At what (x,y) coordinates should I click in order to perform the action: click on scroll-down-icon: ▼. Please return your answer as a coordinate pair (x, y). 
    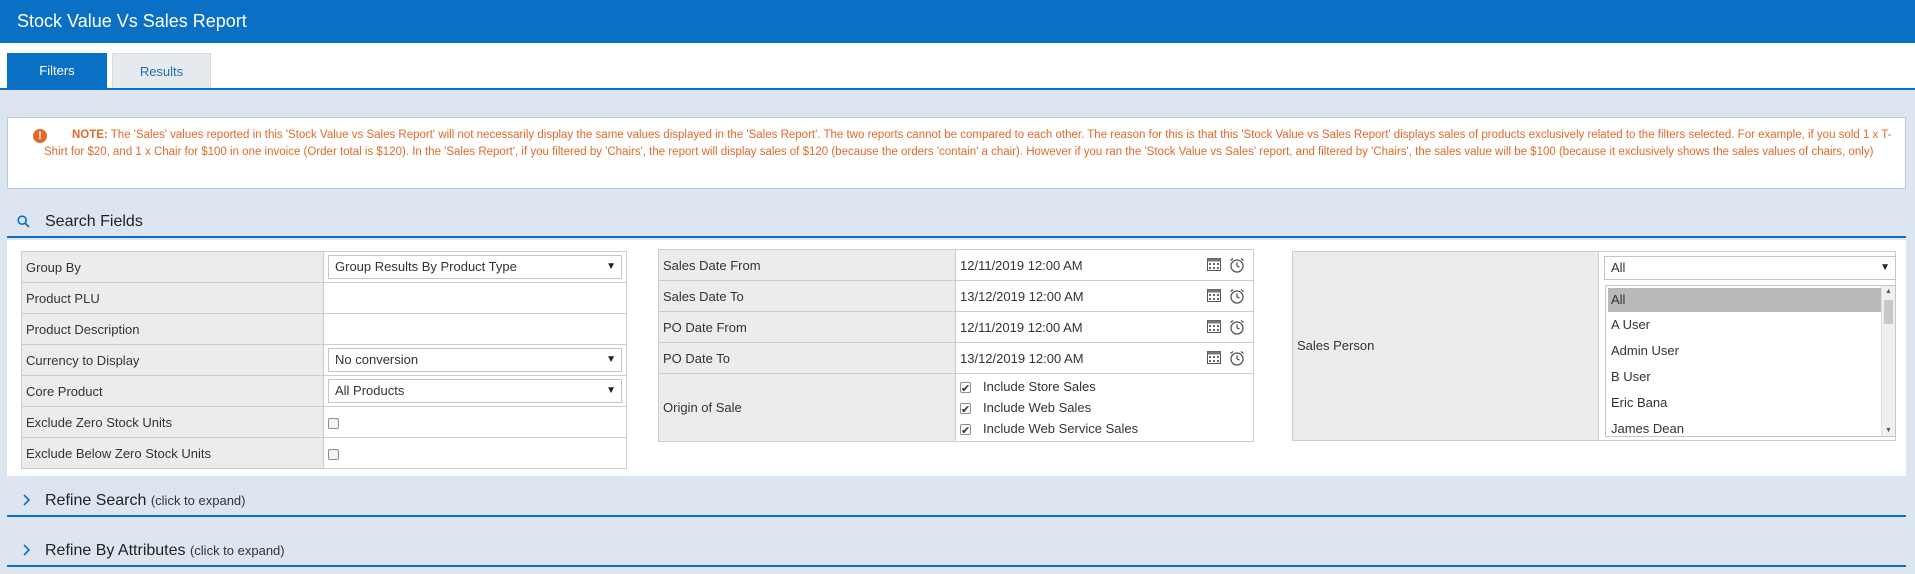
    Looking at the image, I should click on (1888, 430).